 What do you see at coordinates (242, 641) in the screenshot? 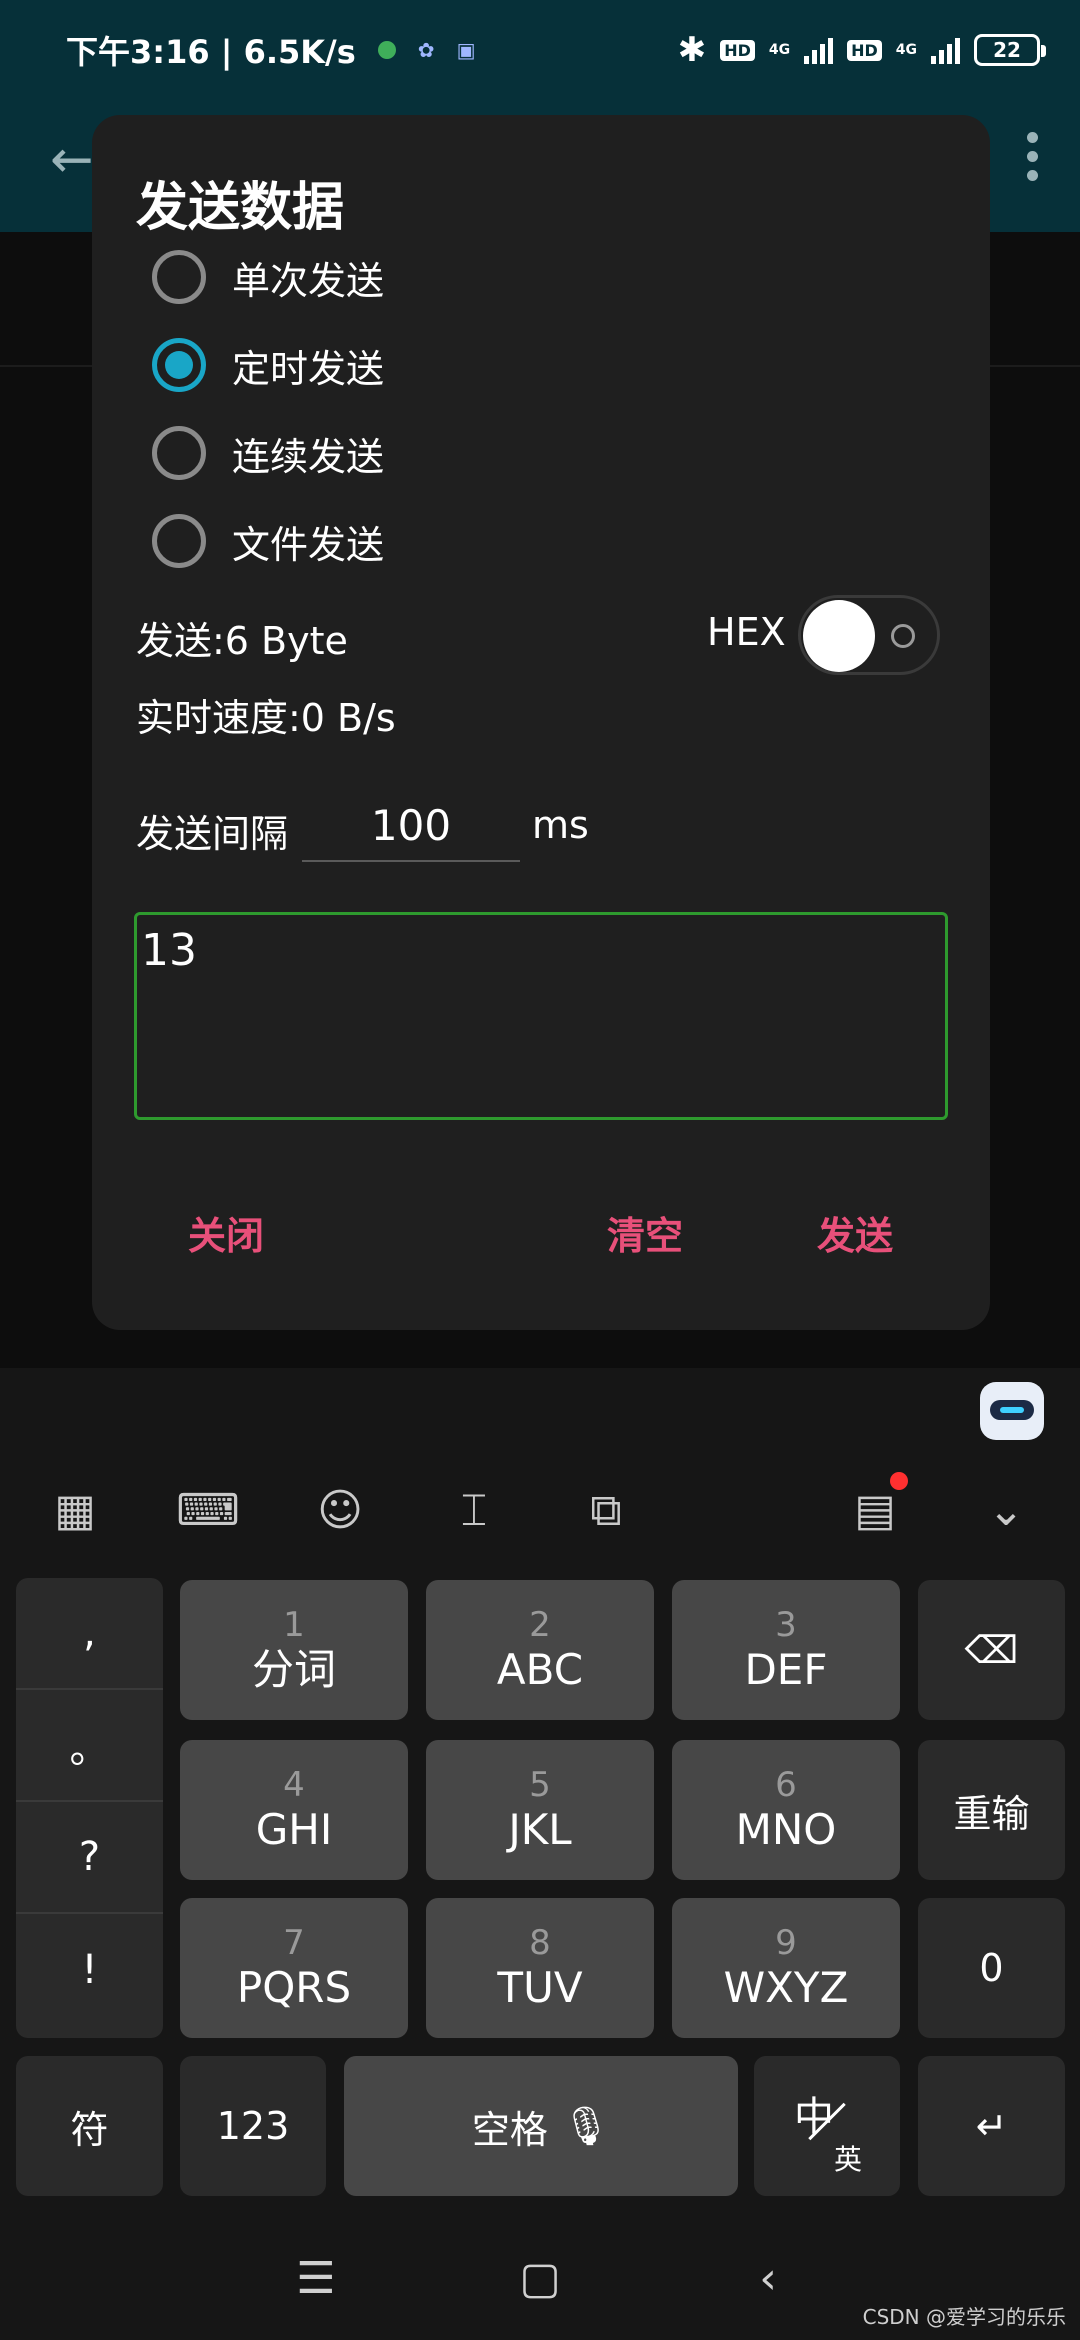
I see `sent-bytes-text: 发送:6 Byte` at bounding box center [242, 641].